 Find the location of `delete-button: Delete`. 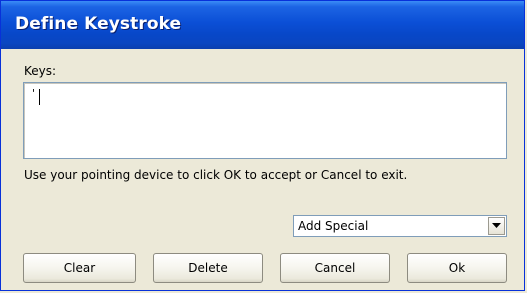

delete-button: Delete is located at coordinates (208, 268).